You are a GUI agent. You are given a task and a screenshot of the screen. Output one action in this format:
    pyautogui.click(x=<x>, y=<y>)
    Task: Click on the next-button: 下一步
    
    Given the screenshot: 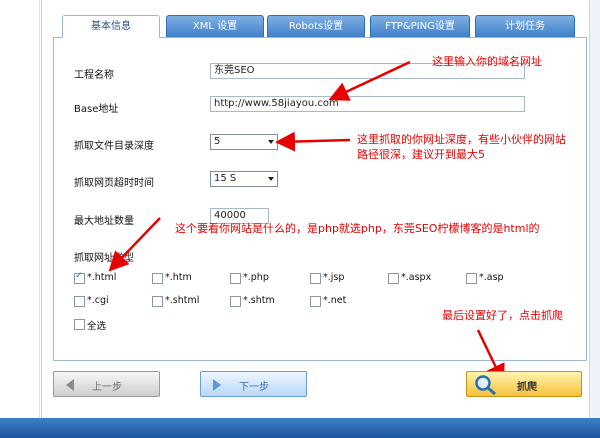 What is the action you would take?
    pyautogui.click(x=253, y=384)
    